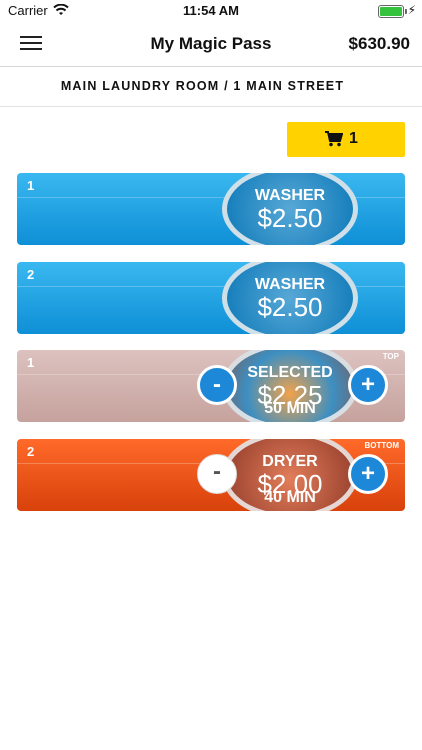 The width and height of the screenshot is (422, 750). Describe the element at coordinates (290, 408) in the screenshot. I see `machine-duration: 50 MIN` at that location.